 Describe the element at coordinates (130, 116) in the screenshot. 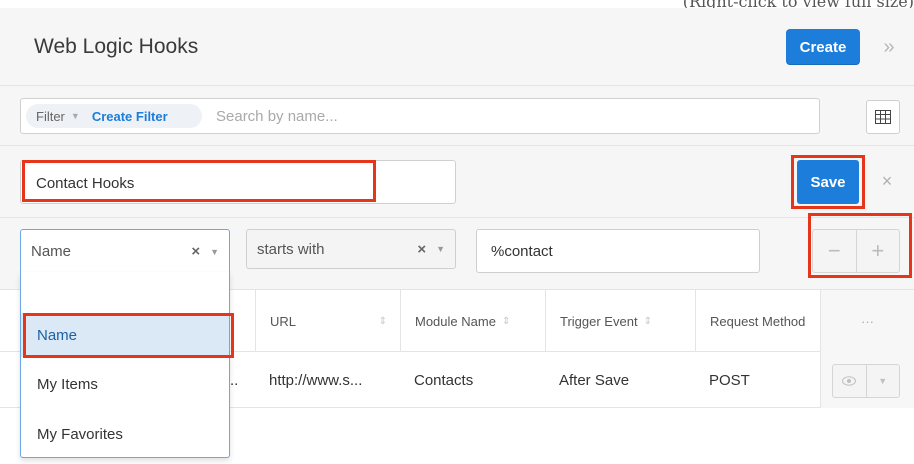

I see `create-filter-link: Create Filter` at that location.